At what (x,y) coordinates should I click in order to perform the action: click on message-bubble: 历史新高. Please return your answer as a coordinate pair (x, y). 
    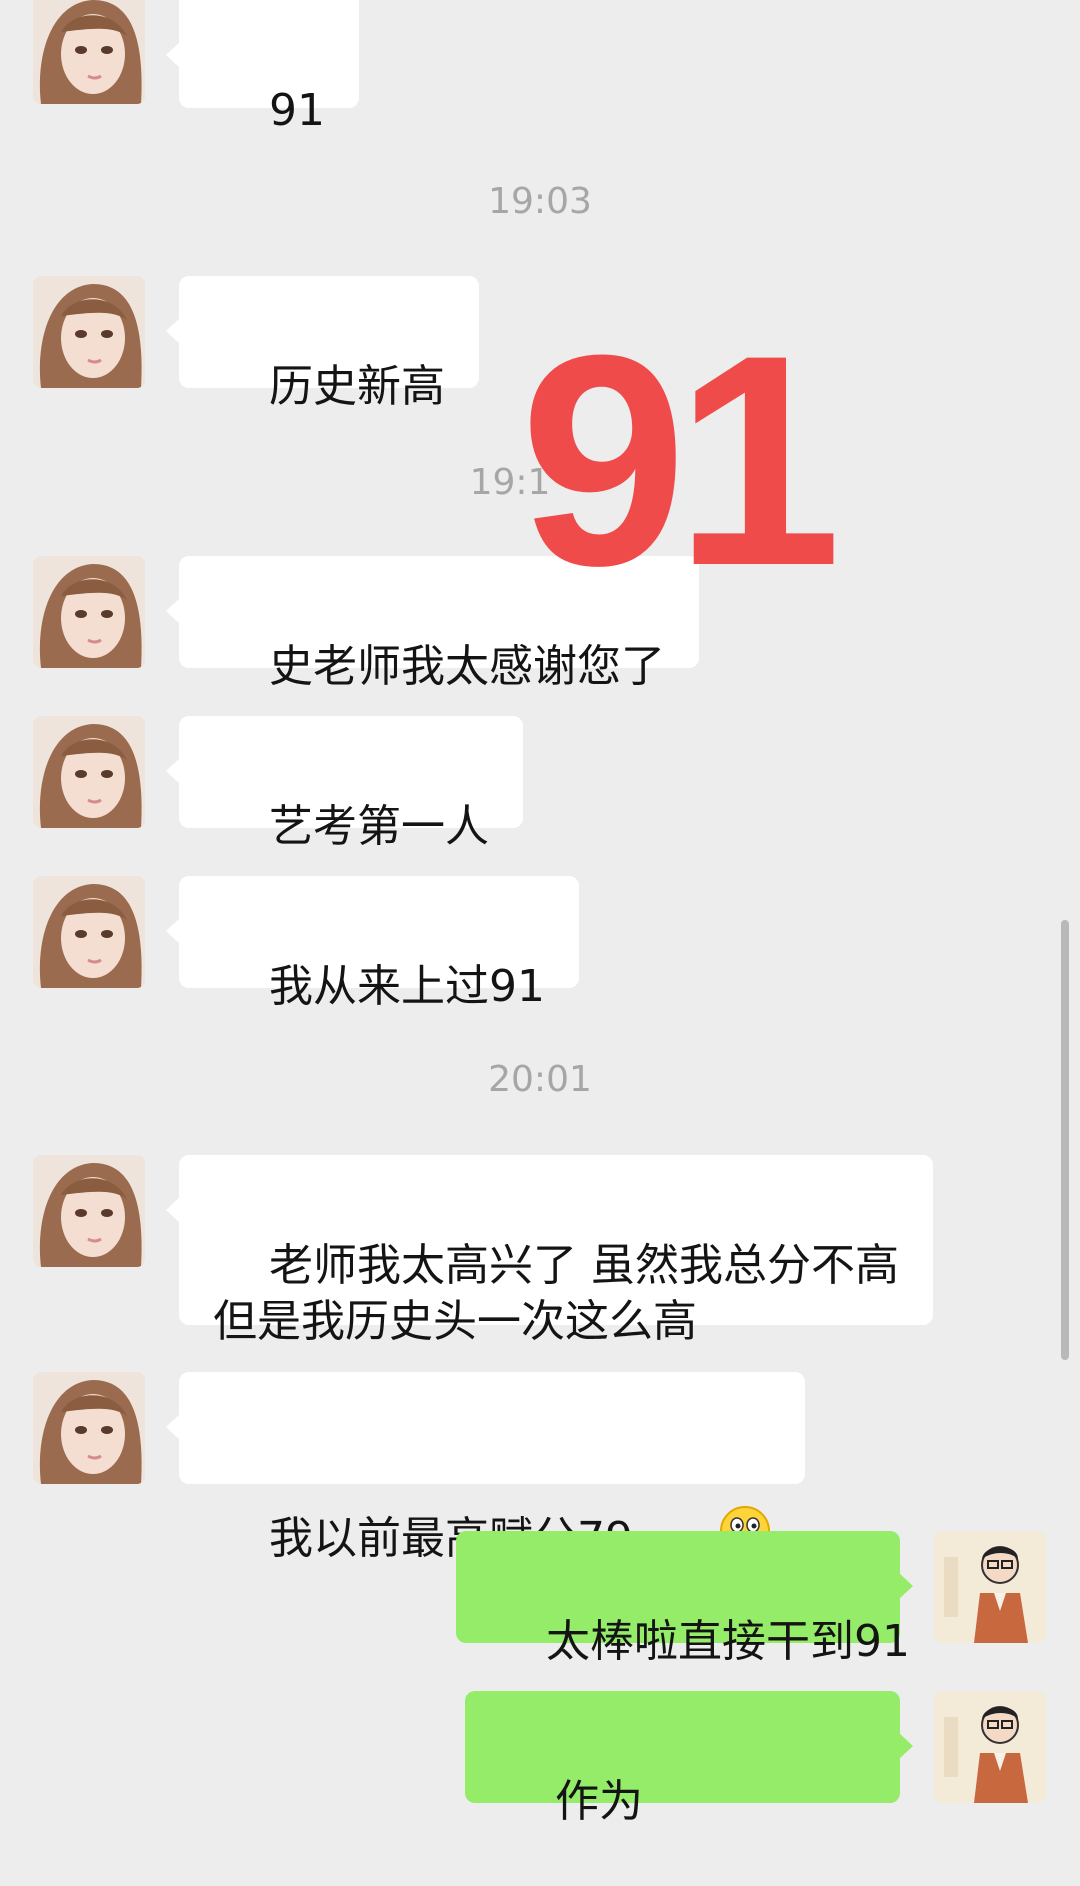
    Looking at the image, I should click on (322, 344).